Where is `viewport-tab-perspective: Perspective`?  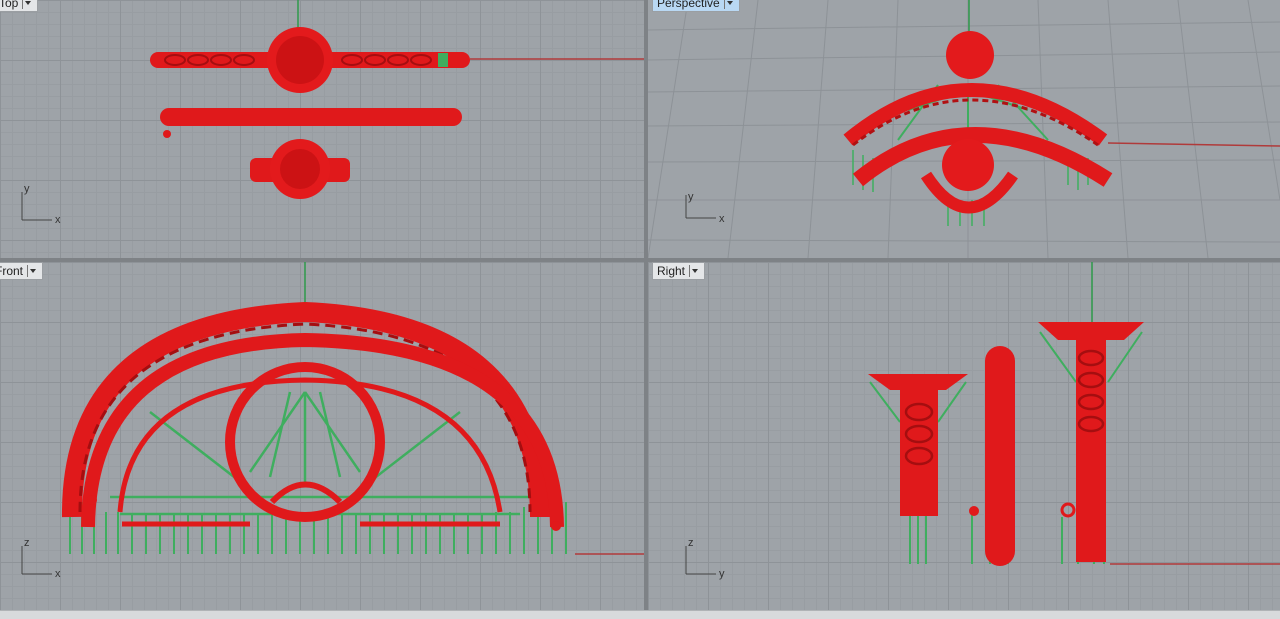 viewport-tab-perspective: Perspective is located at coordinates (696, 6).